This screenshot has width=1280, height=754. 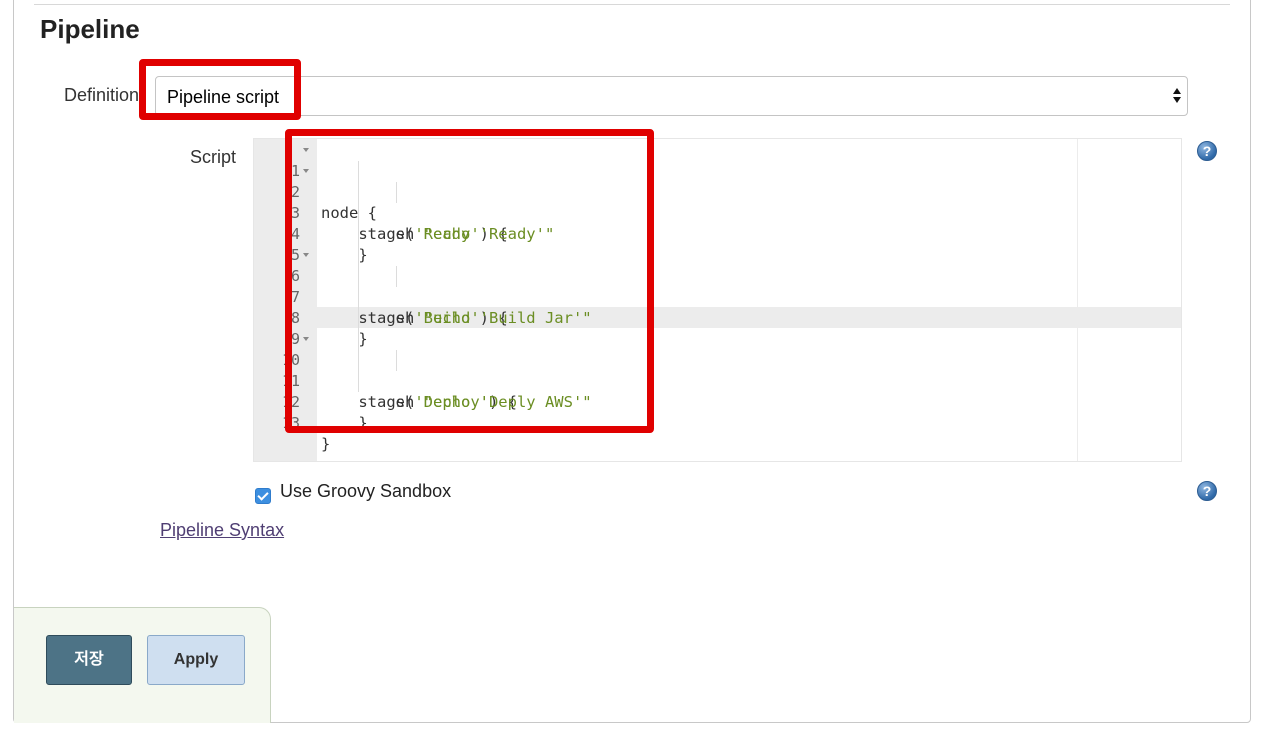 I want to click on sandbox-help-icon: ?, so click(x=1207, y=491).